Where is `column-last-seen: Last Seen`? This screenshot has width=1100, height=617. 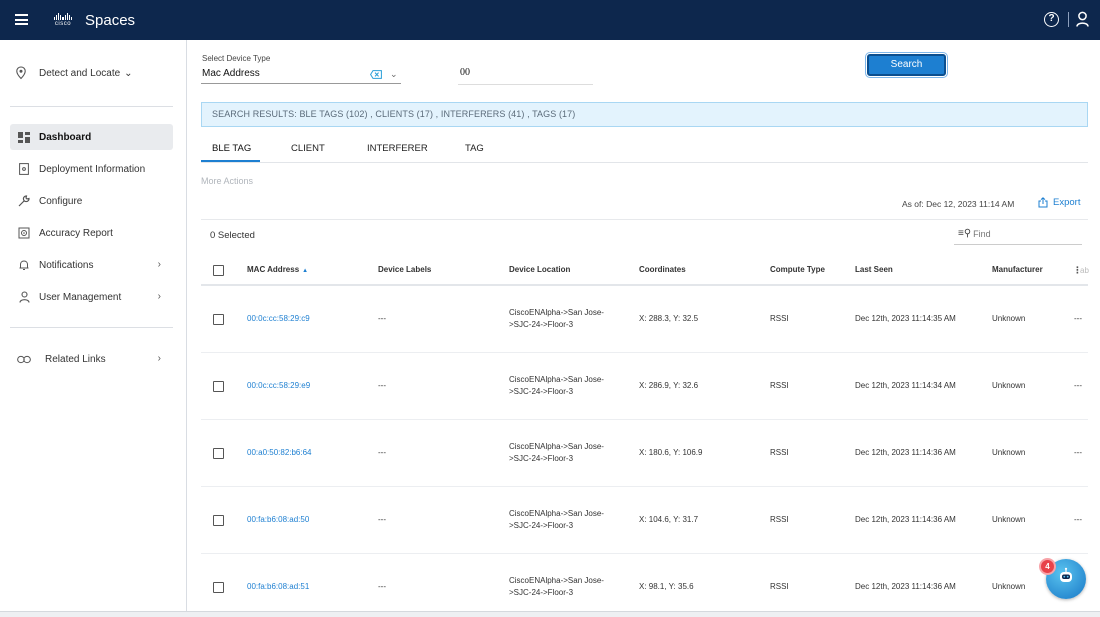 column-last-seen: Last Seen is located at coordinates (874, 269).